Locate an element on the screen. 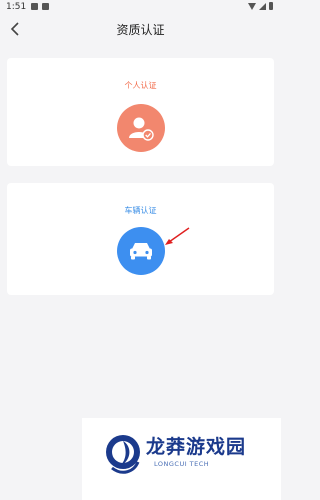 The image size is (320, 500). page-title: 资质认证 is located at coordinates (140, 30).